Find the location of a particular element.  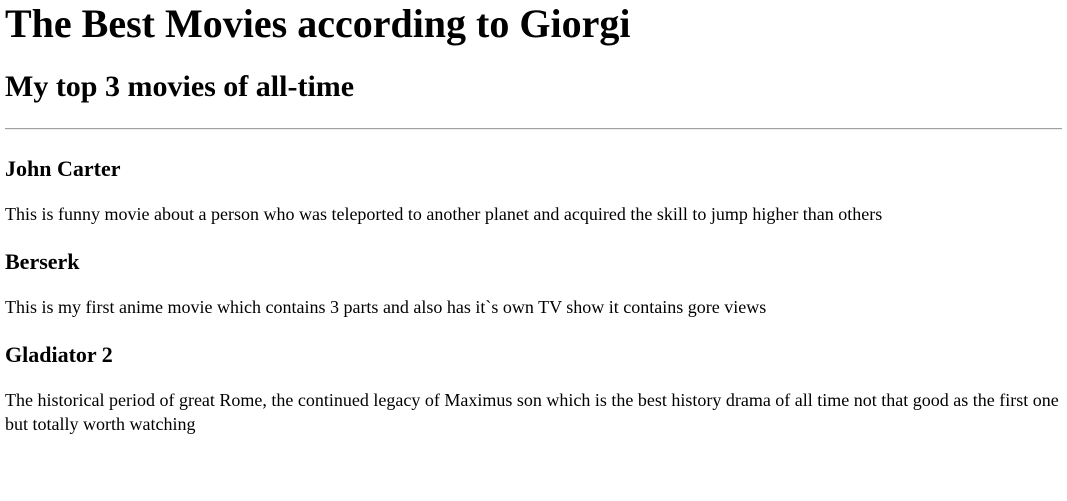

movie-title: Gladiator 2 is located at coordinates (59, 354).